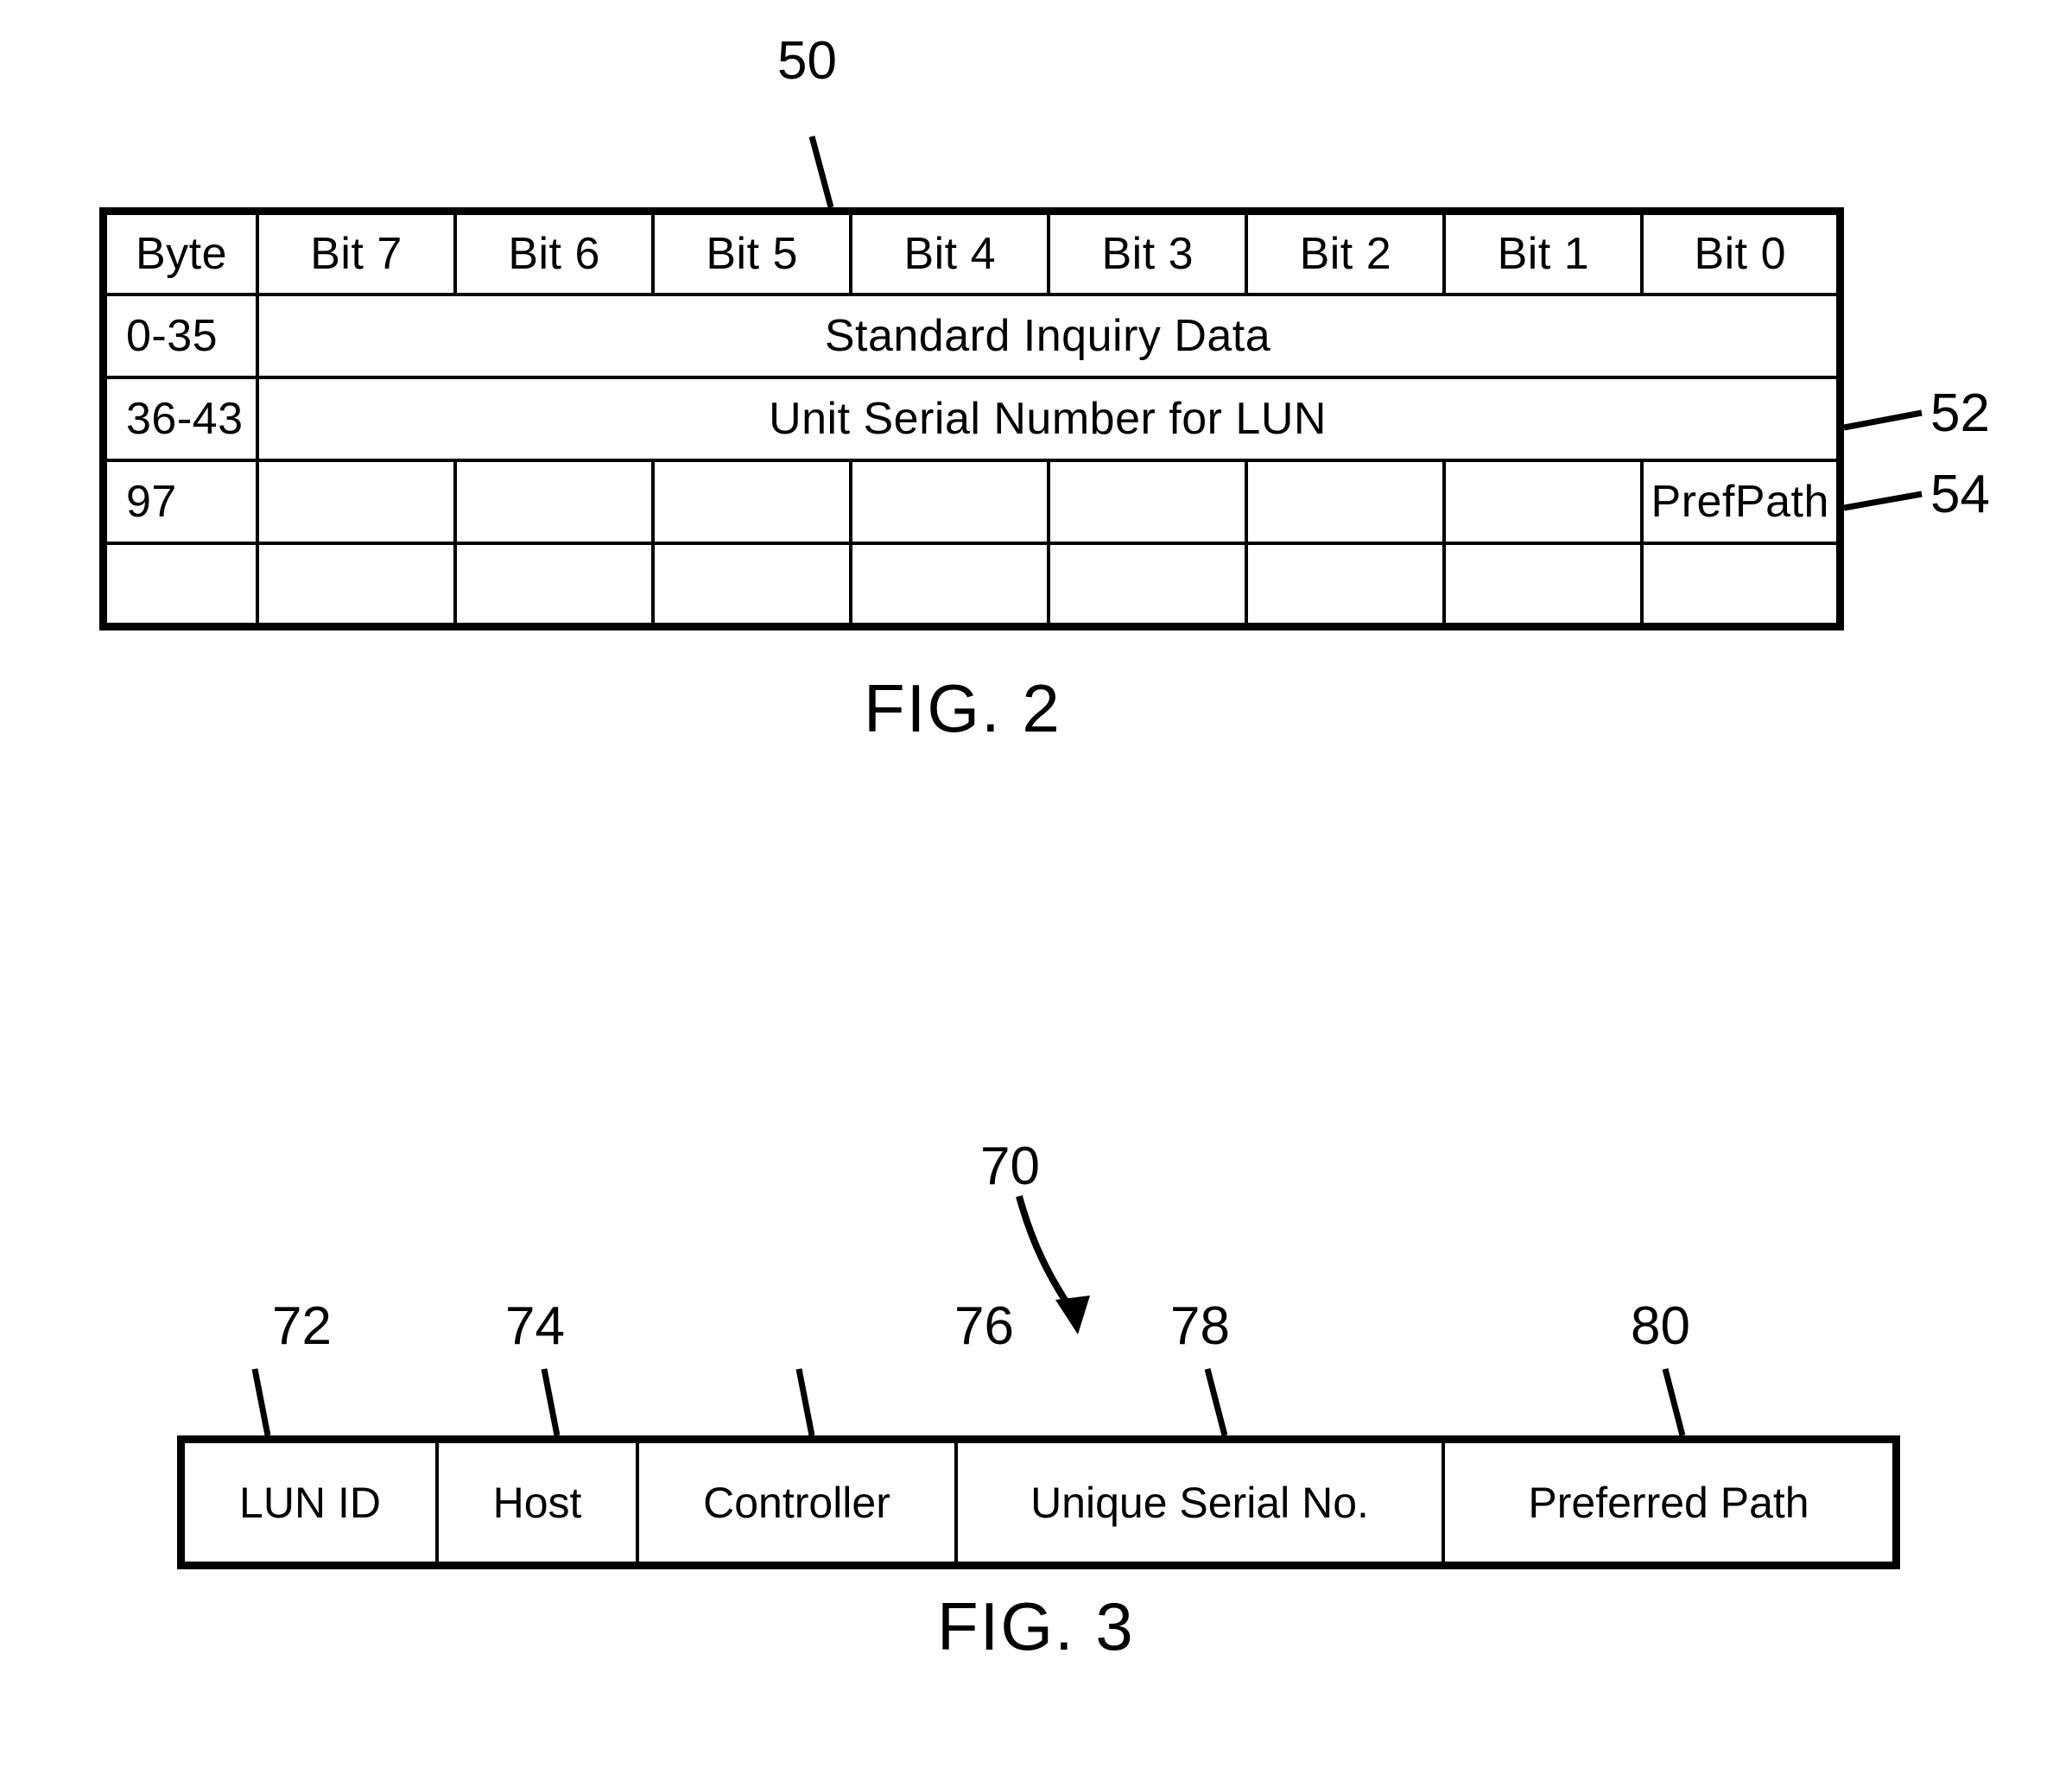 This screenshot has width=2072, height=1774. I want to click on byte-range-label: 97, so click(180, 502).